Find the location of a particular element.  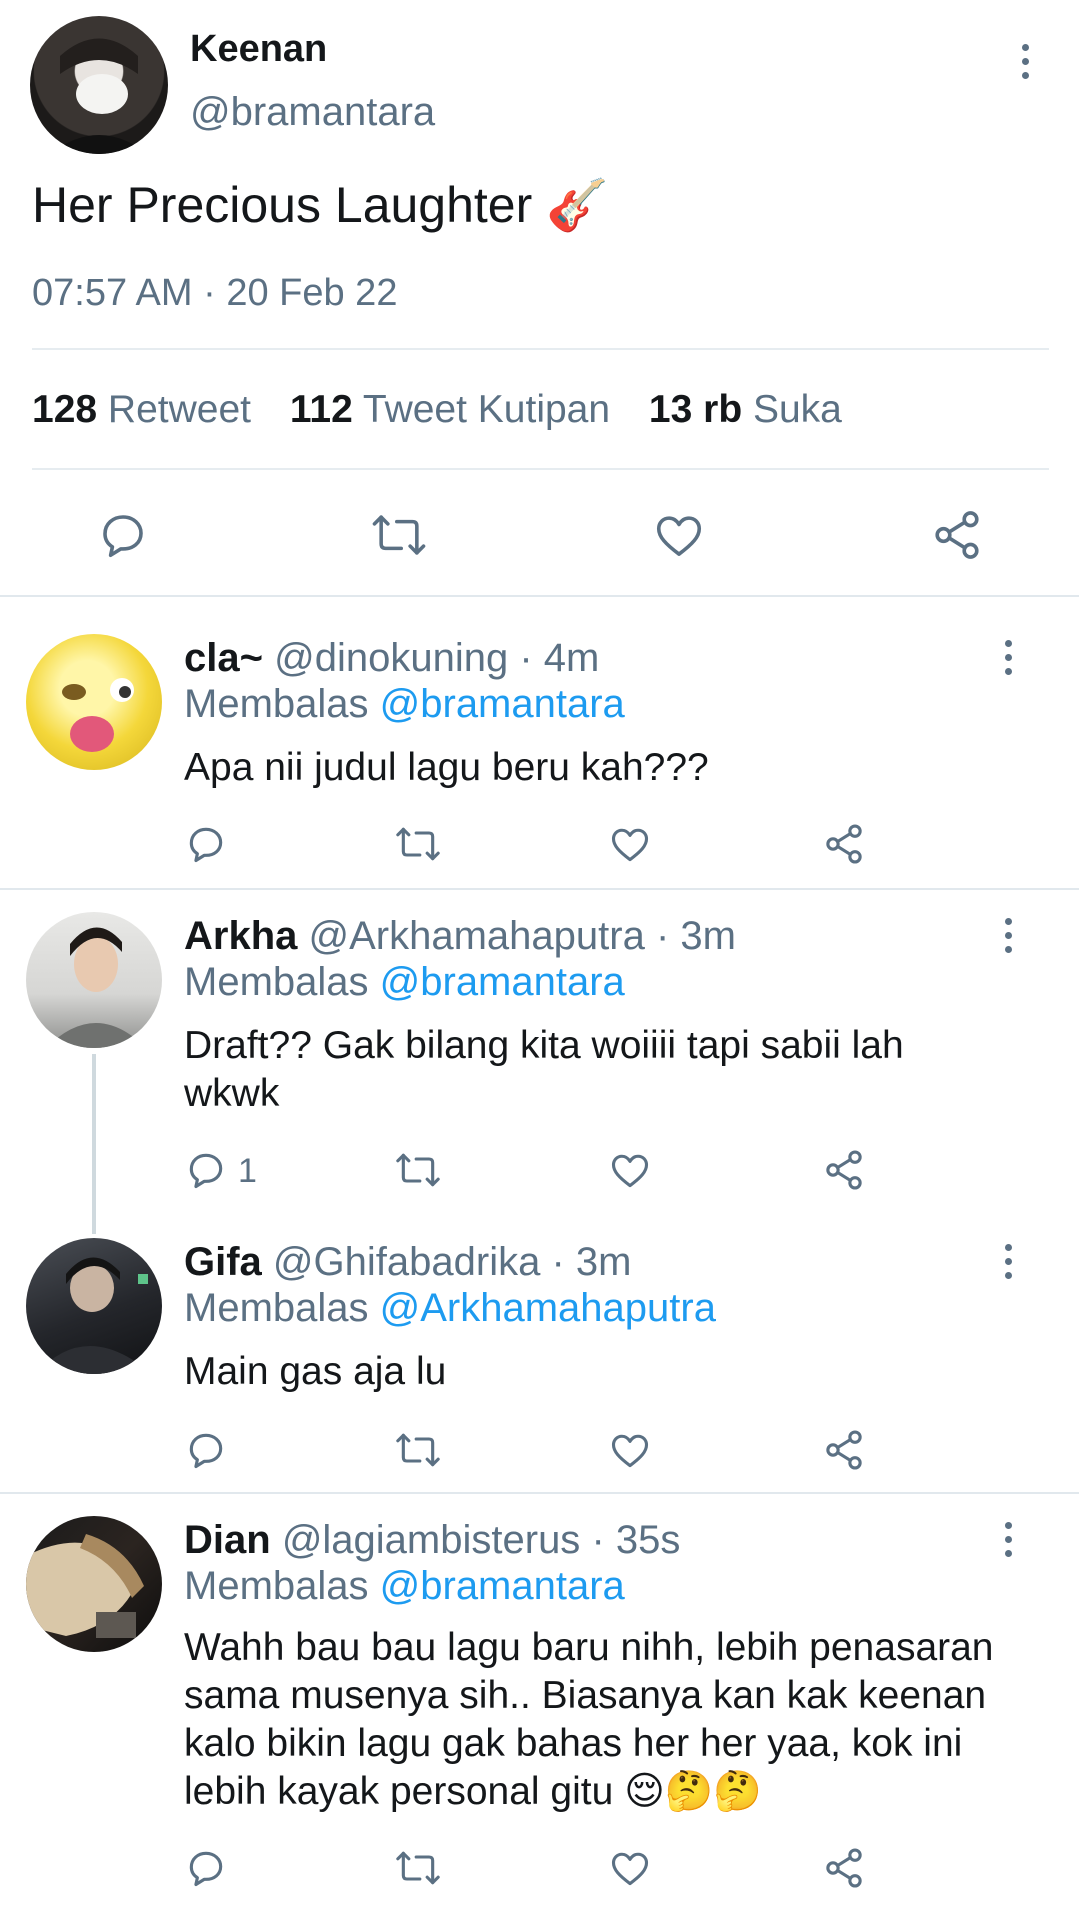

quote-stat: 112 Tweet Kutipan is located at coordinates (455, 409).